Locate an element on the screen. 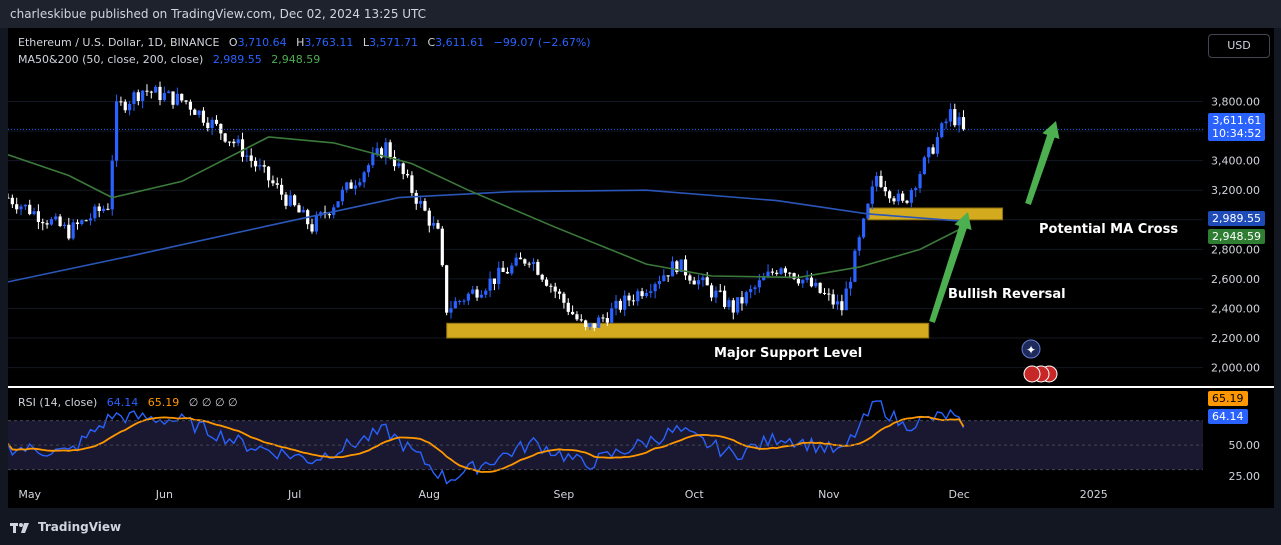 This screenshot has width=1281, height=545. x-tick-label: Sep is located at coordinates (564, 494).